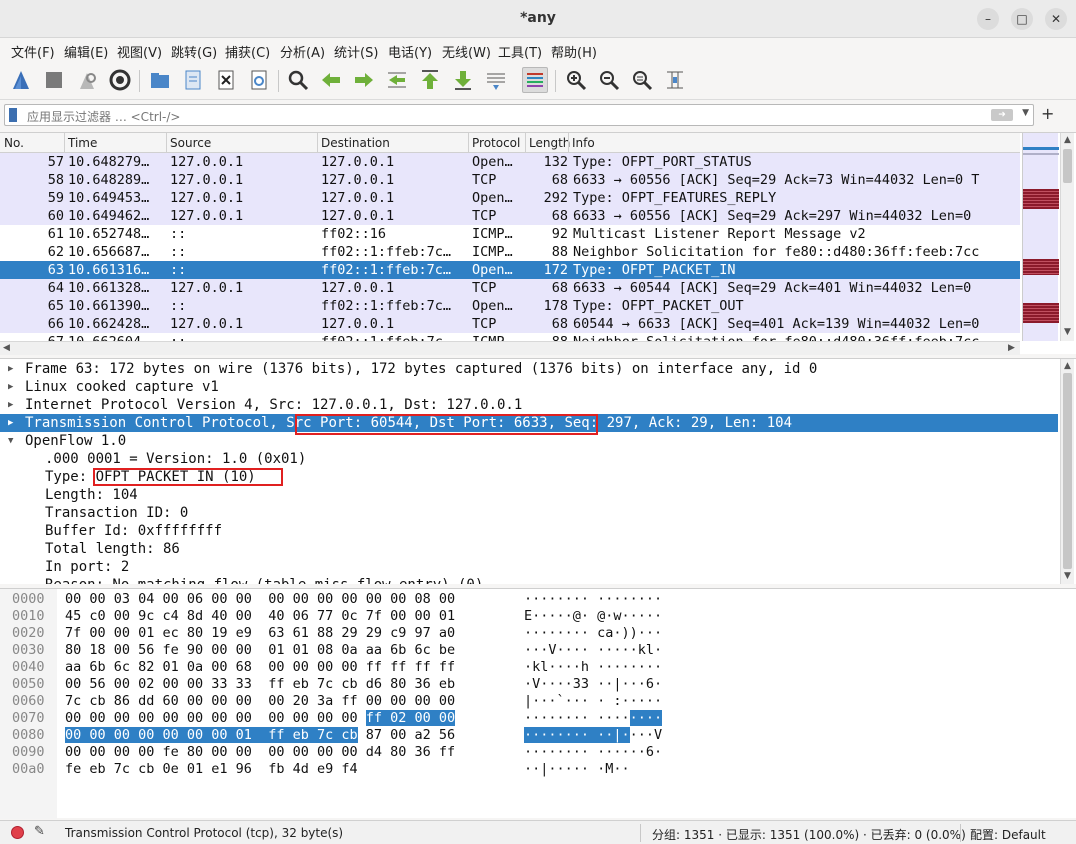 The width and height of the screenshot is (1076, 844). I want to click on detail-length: Length: 104, so click(529, 495).